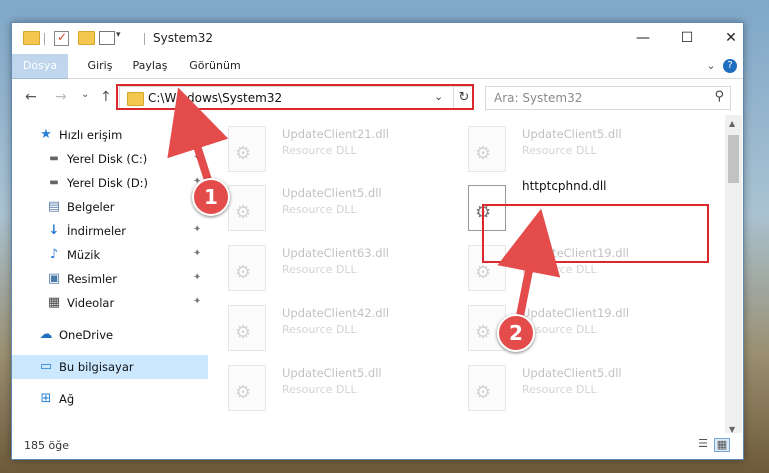 Image resolution: width=769 pixels, height=473 pixels. I want to click on documents-icon: ▤, so click(54, 206).